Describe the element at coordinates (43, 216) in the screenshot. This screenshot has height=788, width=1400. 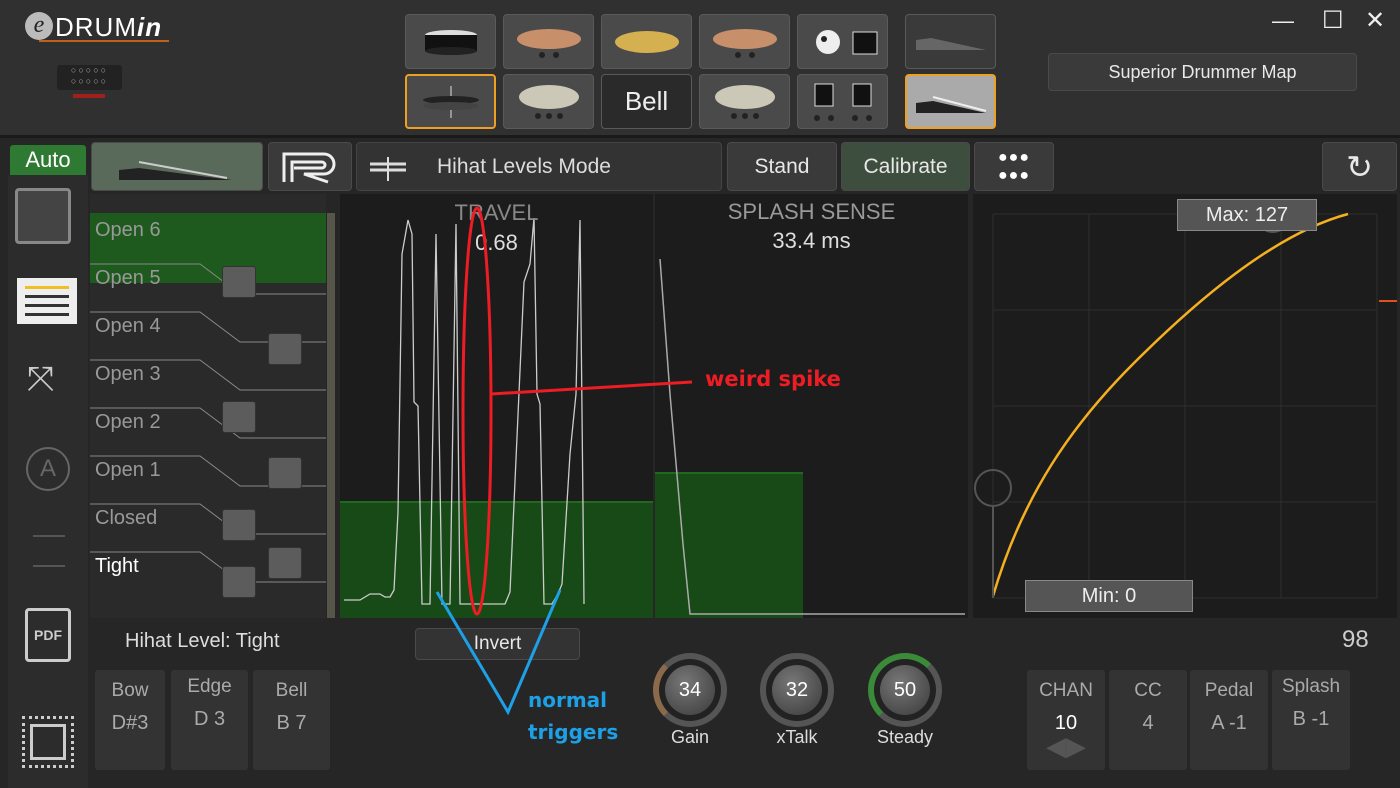
I see `save-icon` at that location.